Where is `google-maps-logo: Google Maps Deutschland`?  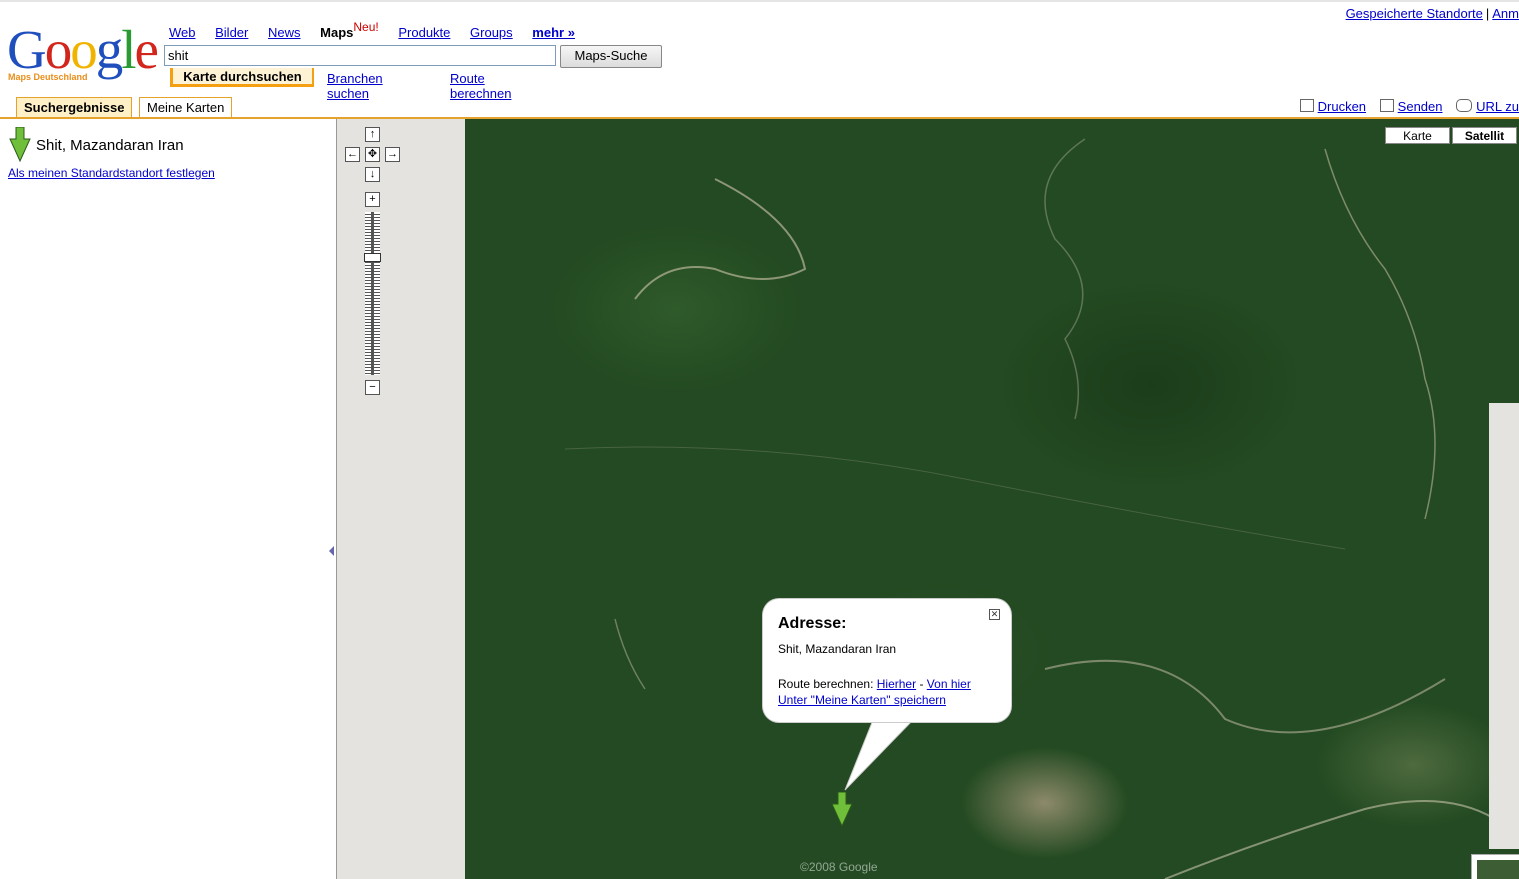 google-maps-logo: Google Maps Deutschland is located at coordinates (83, 51).